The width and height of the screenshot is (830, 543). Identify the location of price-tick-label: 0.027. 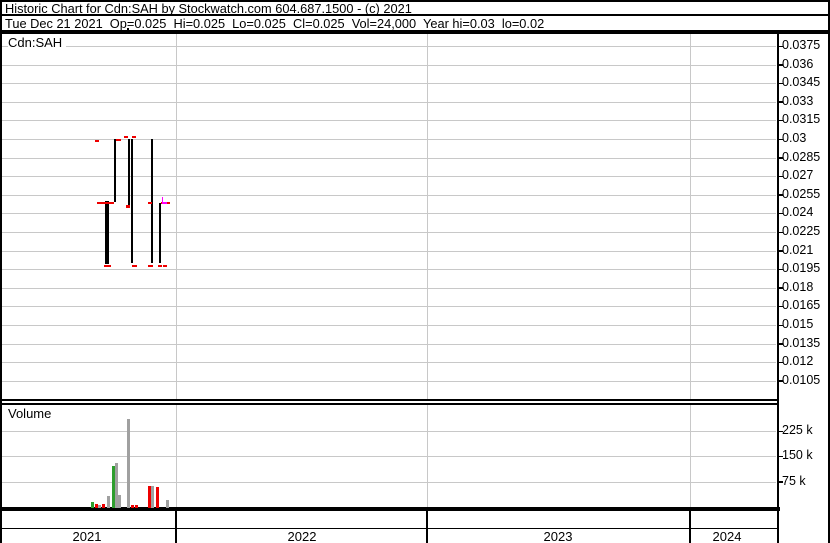
(798, 175).